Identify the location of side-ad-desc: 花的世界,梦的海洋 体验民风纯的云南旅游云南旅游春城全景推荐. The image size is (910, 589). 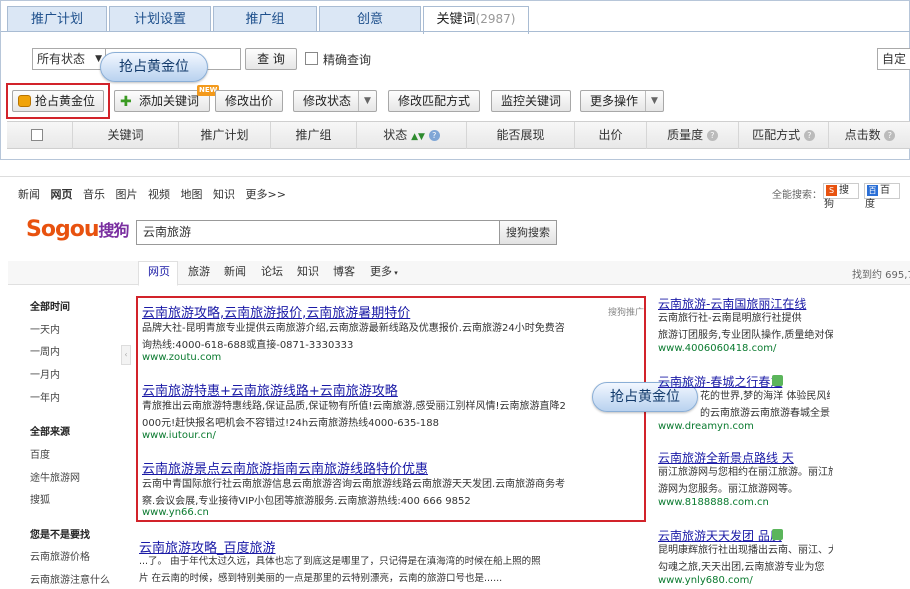
(765, 405).